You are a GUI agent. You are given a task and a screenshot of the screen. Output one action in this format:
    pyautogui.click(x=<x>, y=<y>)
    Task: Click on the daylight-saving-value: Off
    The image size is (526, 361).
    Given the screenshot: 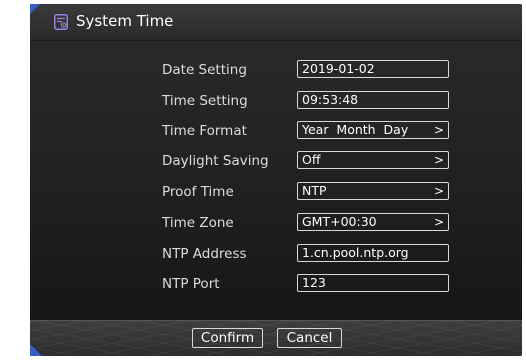 What is the action you would take?
    pyautogui.click(x=311, y=159)
    